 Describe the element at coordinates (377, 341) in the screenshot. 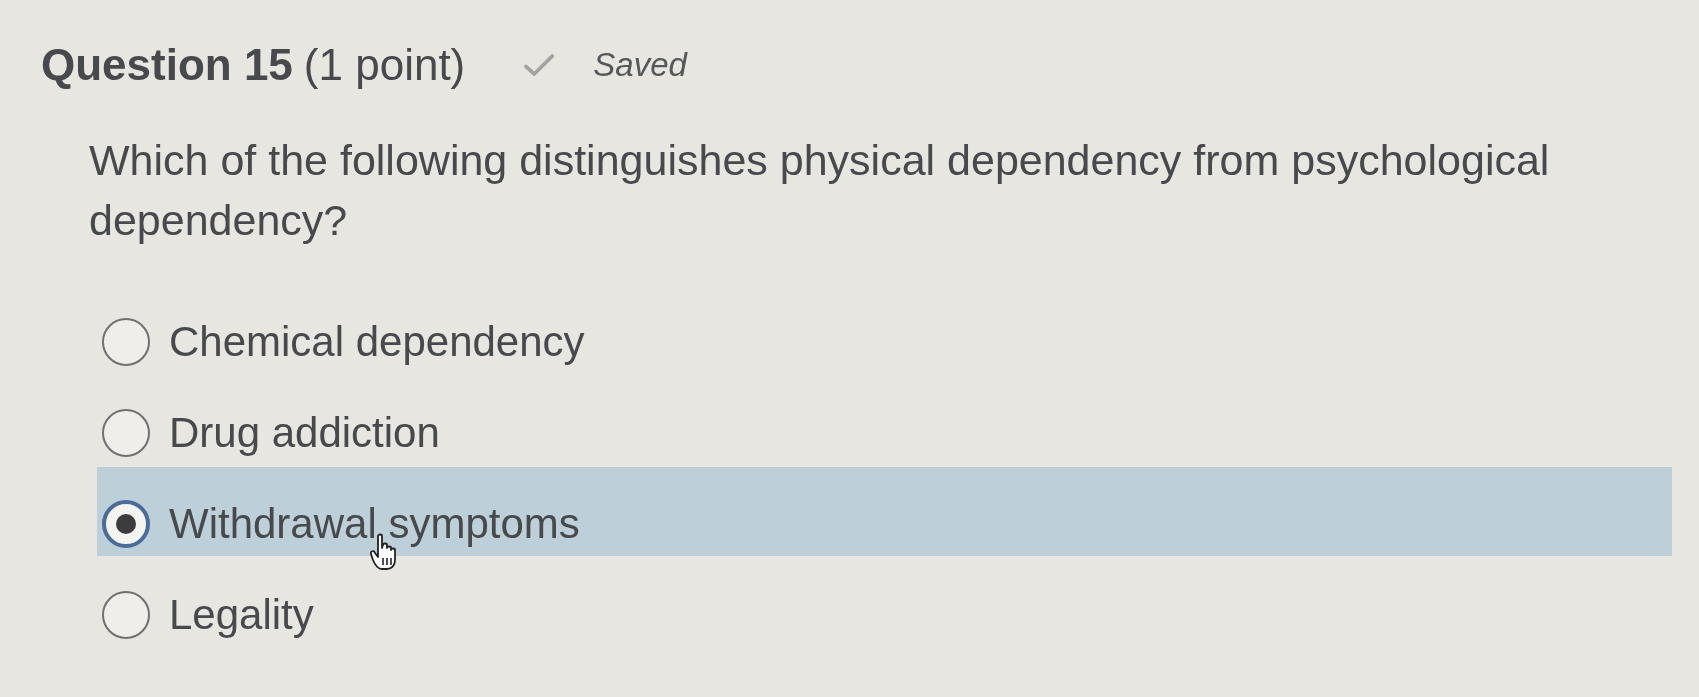

I see `option-label: Chemical dependency` at that location.